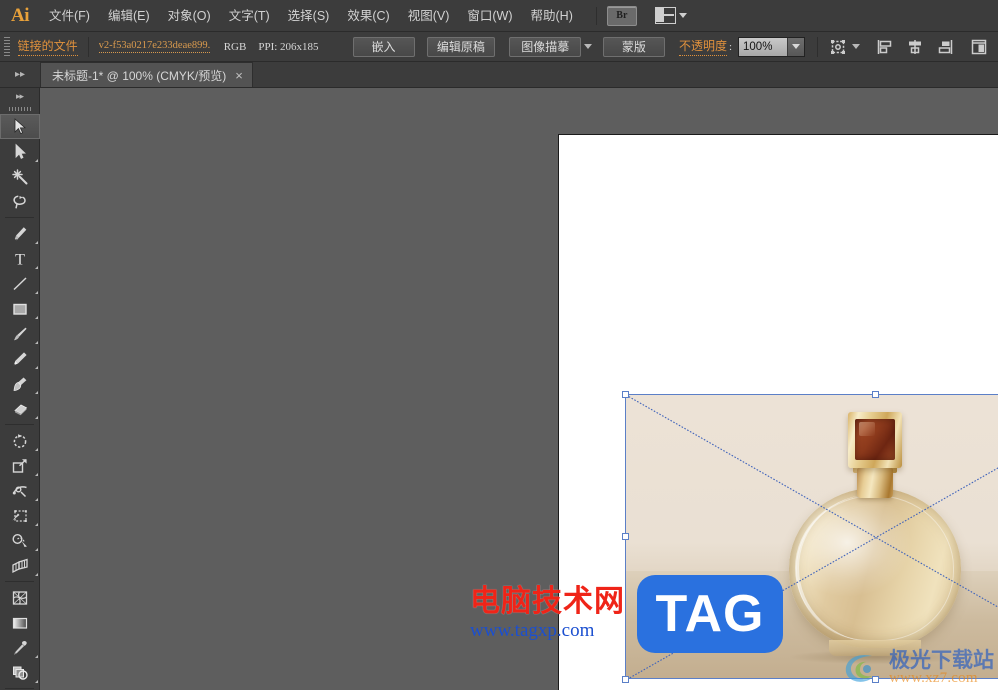 The image size is (998, 690). I want to click on menu-view: 视图(V), so click(429, 16).